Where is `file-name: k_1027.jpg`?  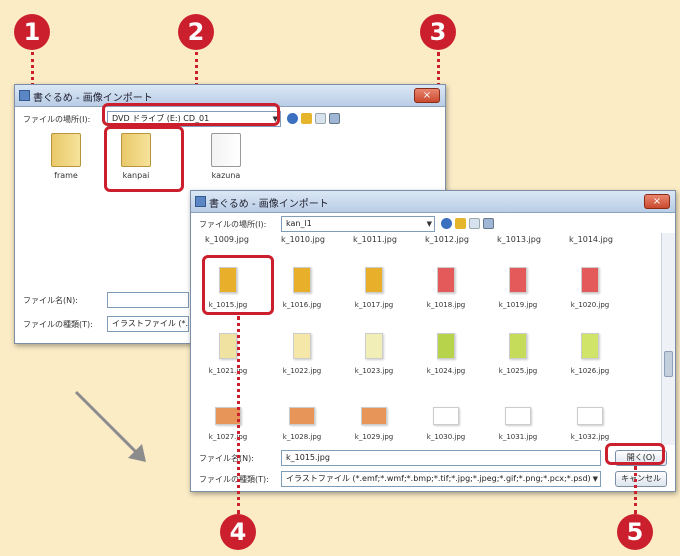 file-name: k_1027.jpg is located at coordinates (228, 437).